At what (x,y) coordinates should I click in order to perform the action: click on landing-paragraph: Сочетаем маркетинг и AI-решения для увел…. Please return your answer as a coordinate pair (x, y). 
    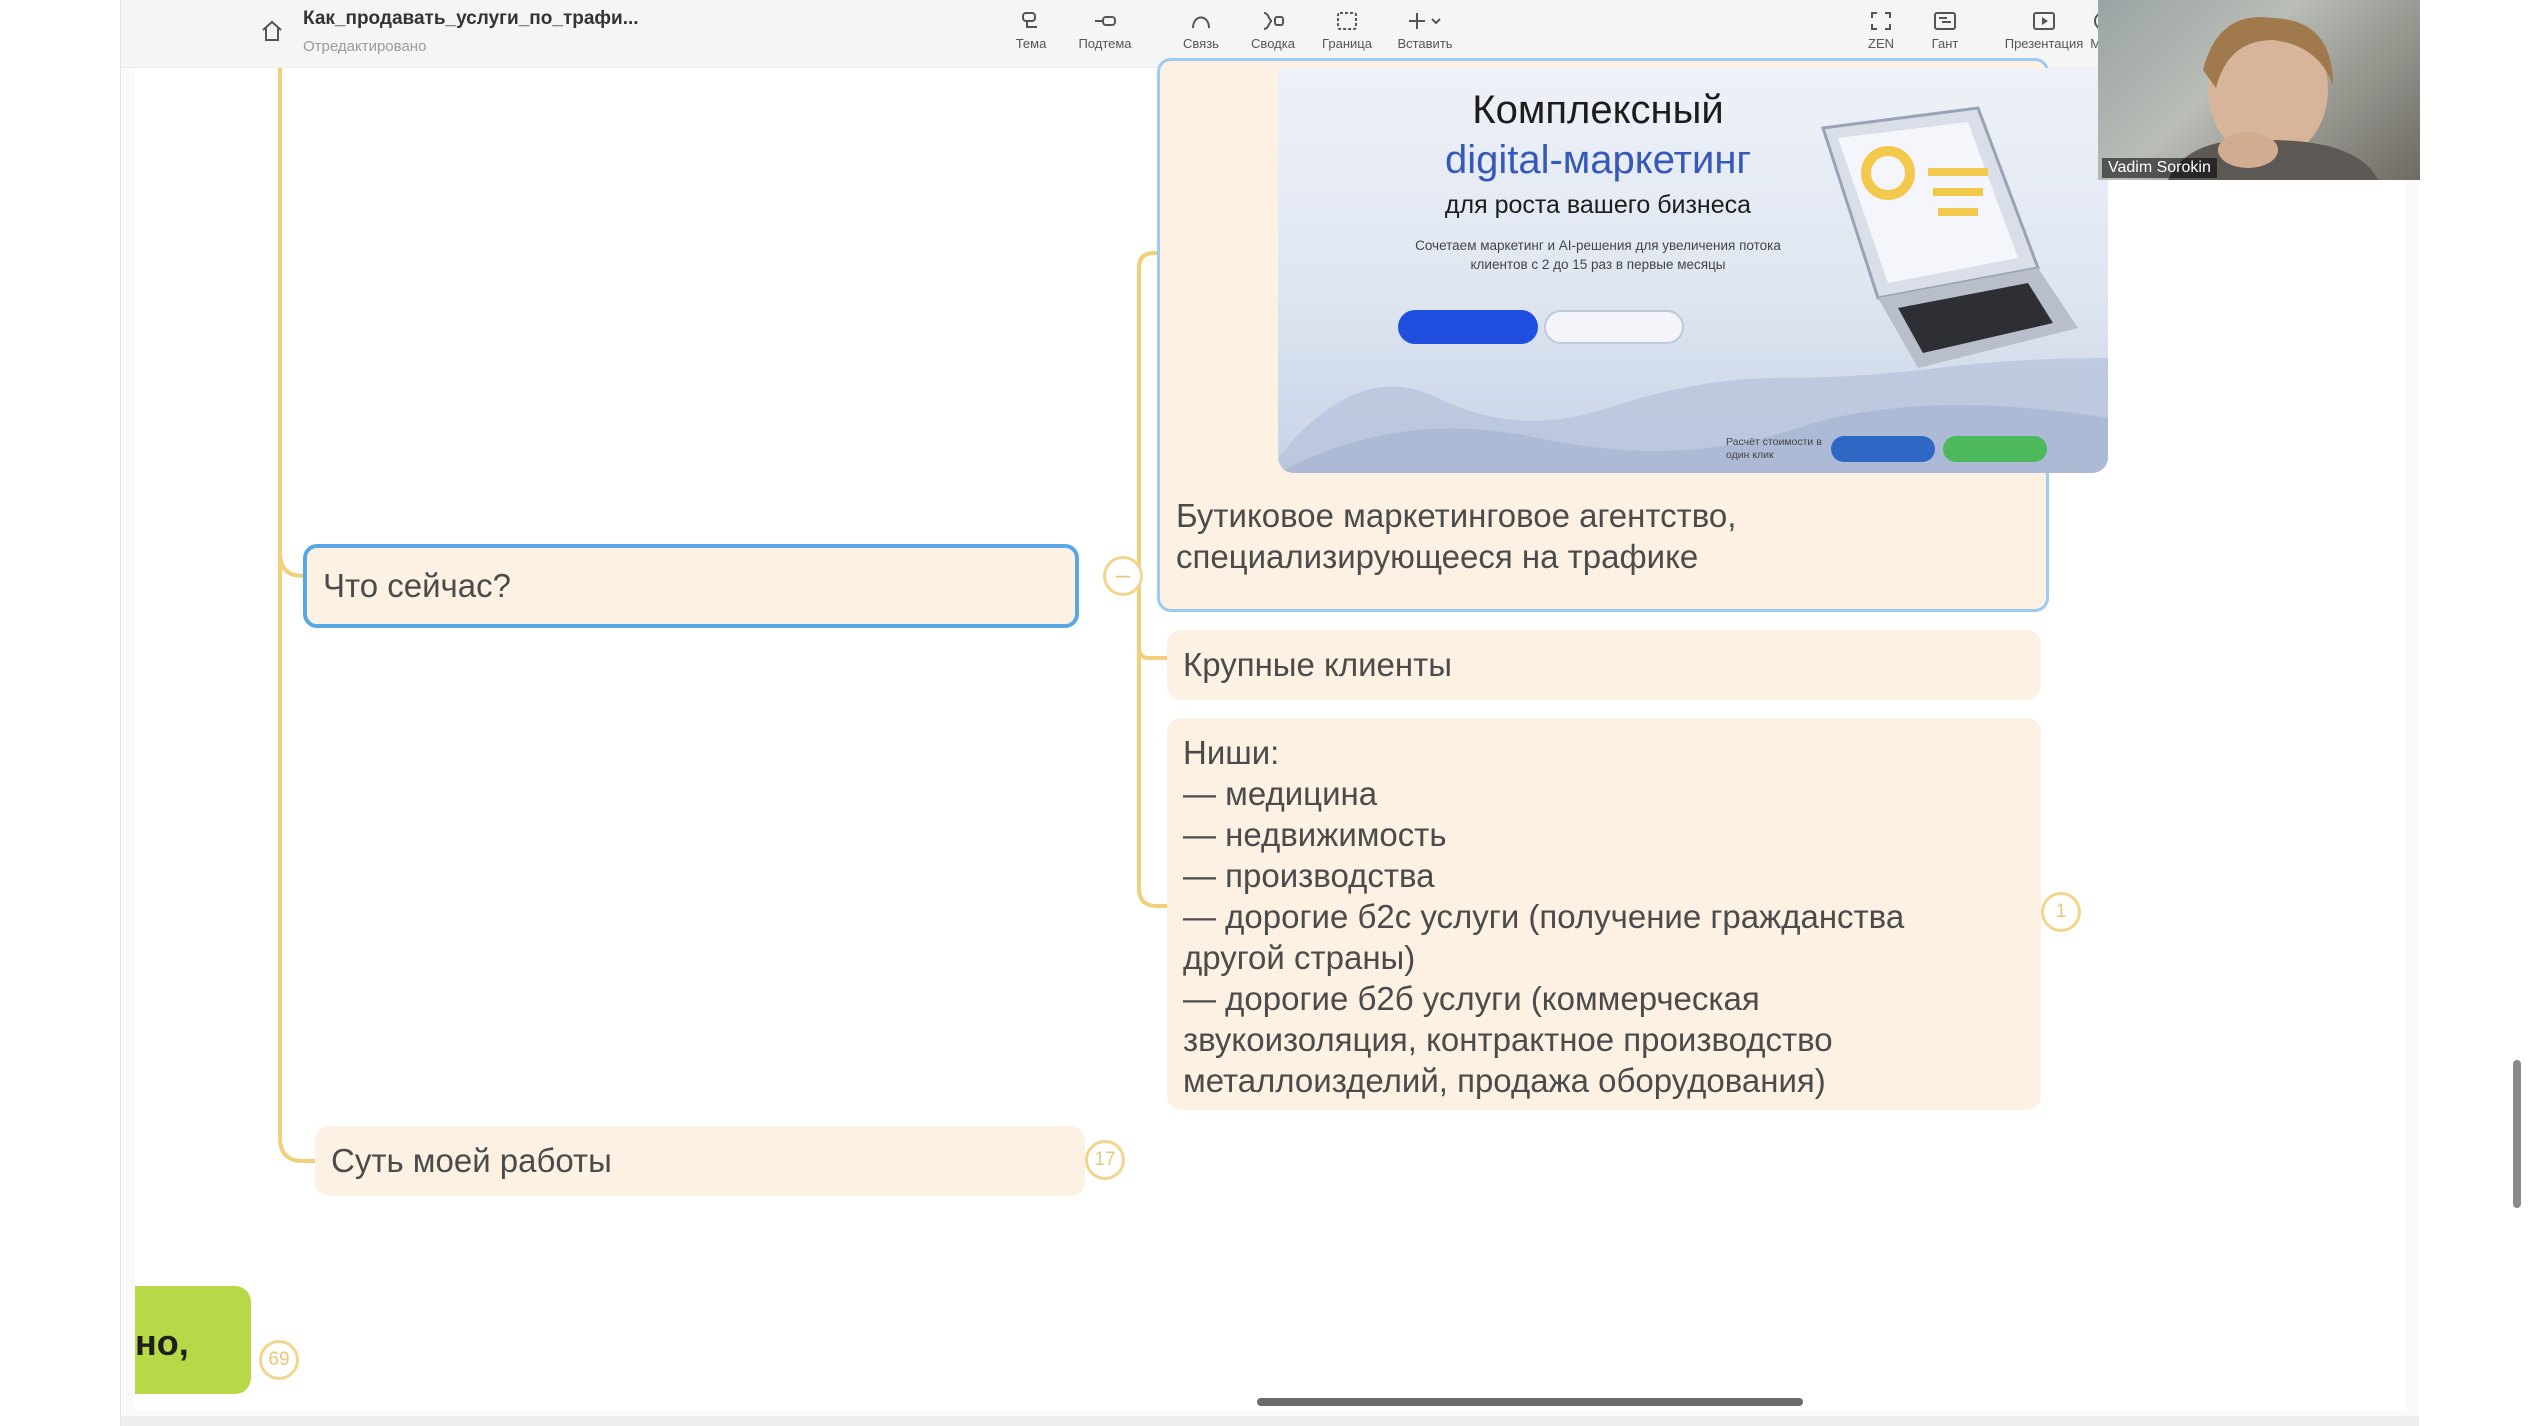
    Looking at the image, I should click on (1598, 255).